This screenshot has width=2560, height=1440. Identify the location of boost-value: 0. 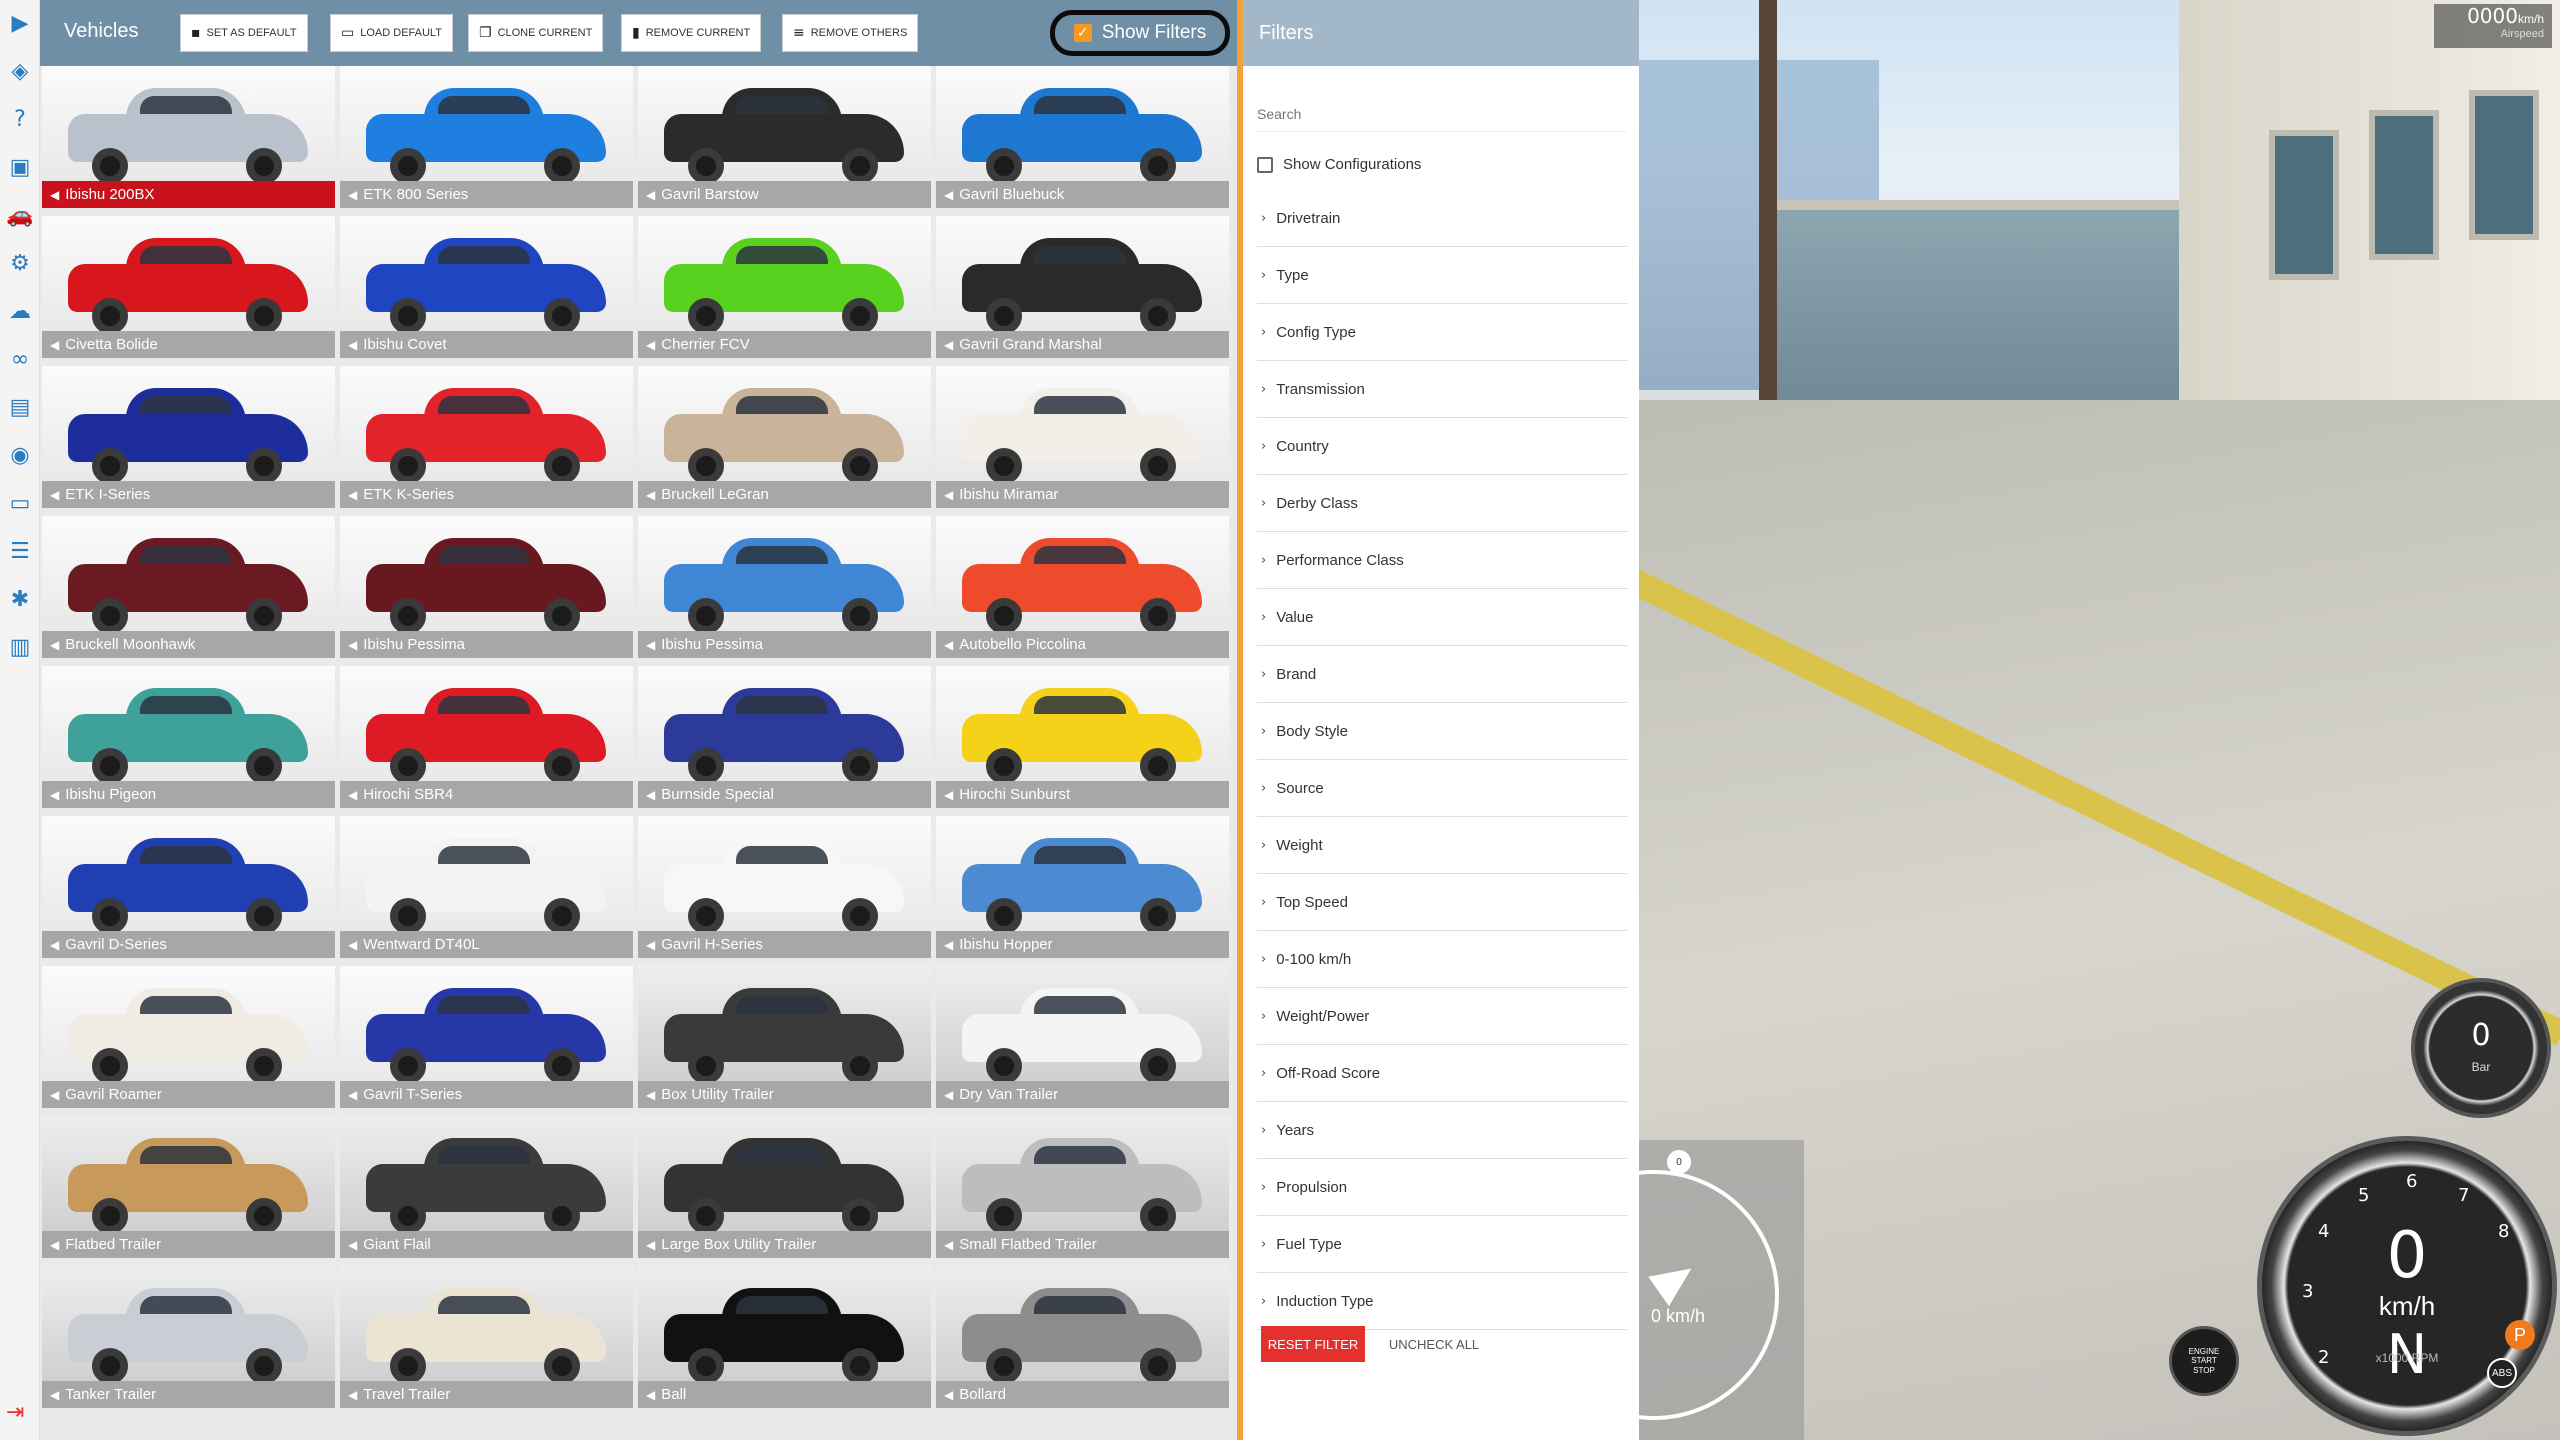
(2481, 1035).